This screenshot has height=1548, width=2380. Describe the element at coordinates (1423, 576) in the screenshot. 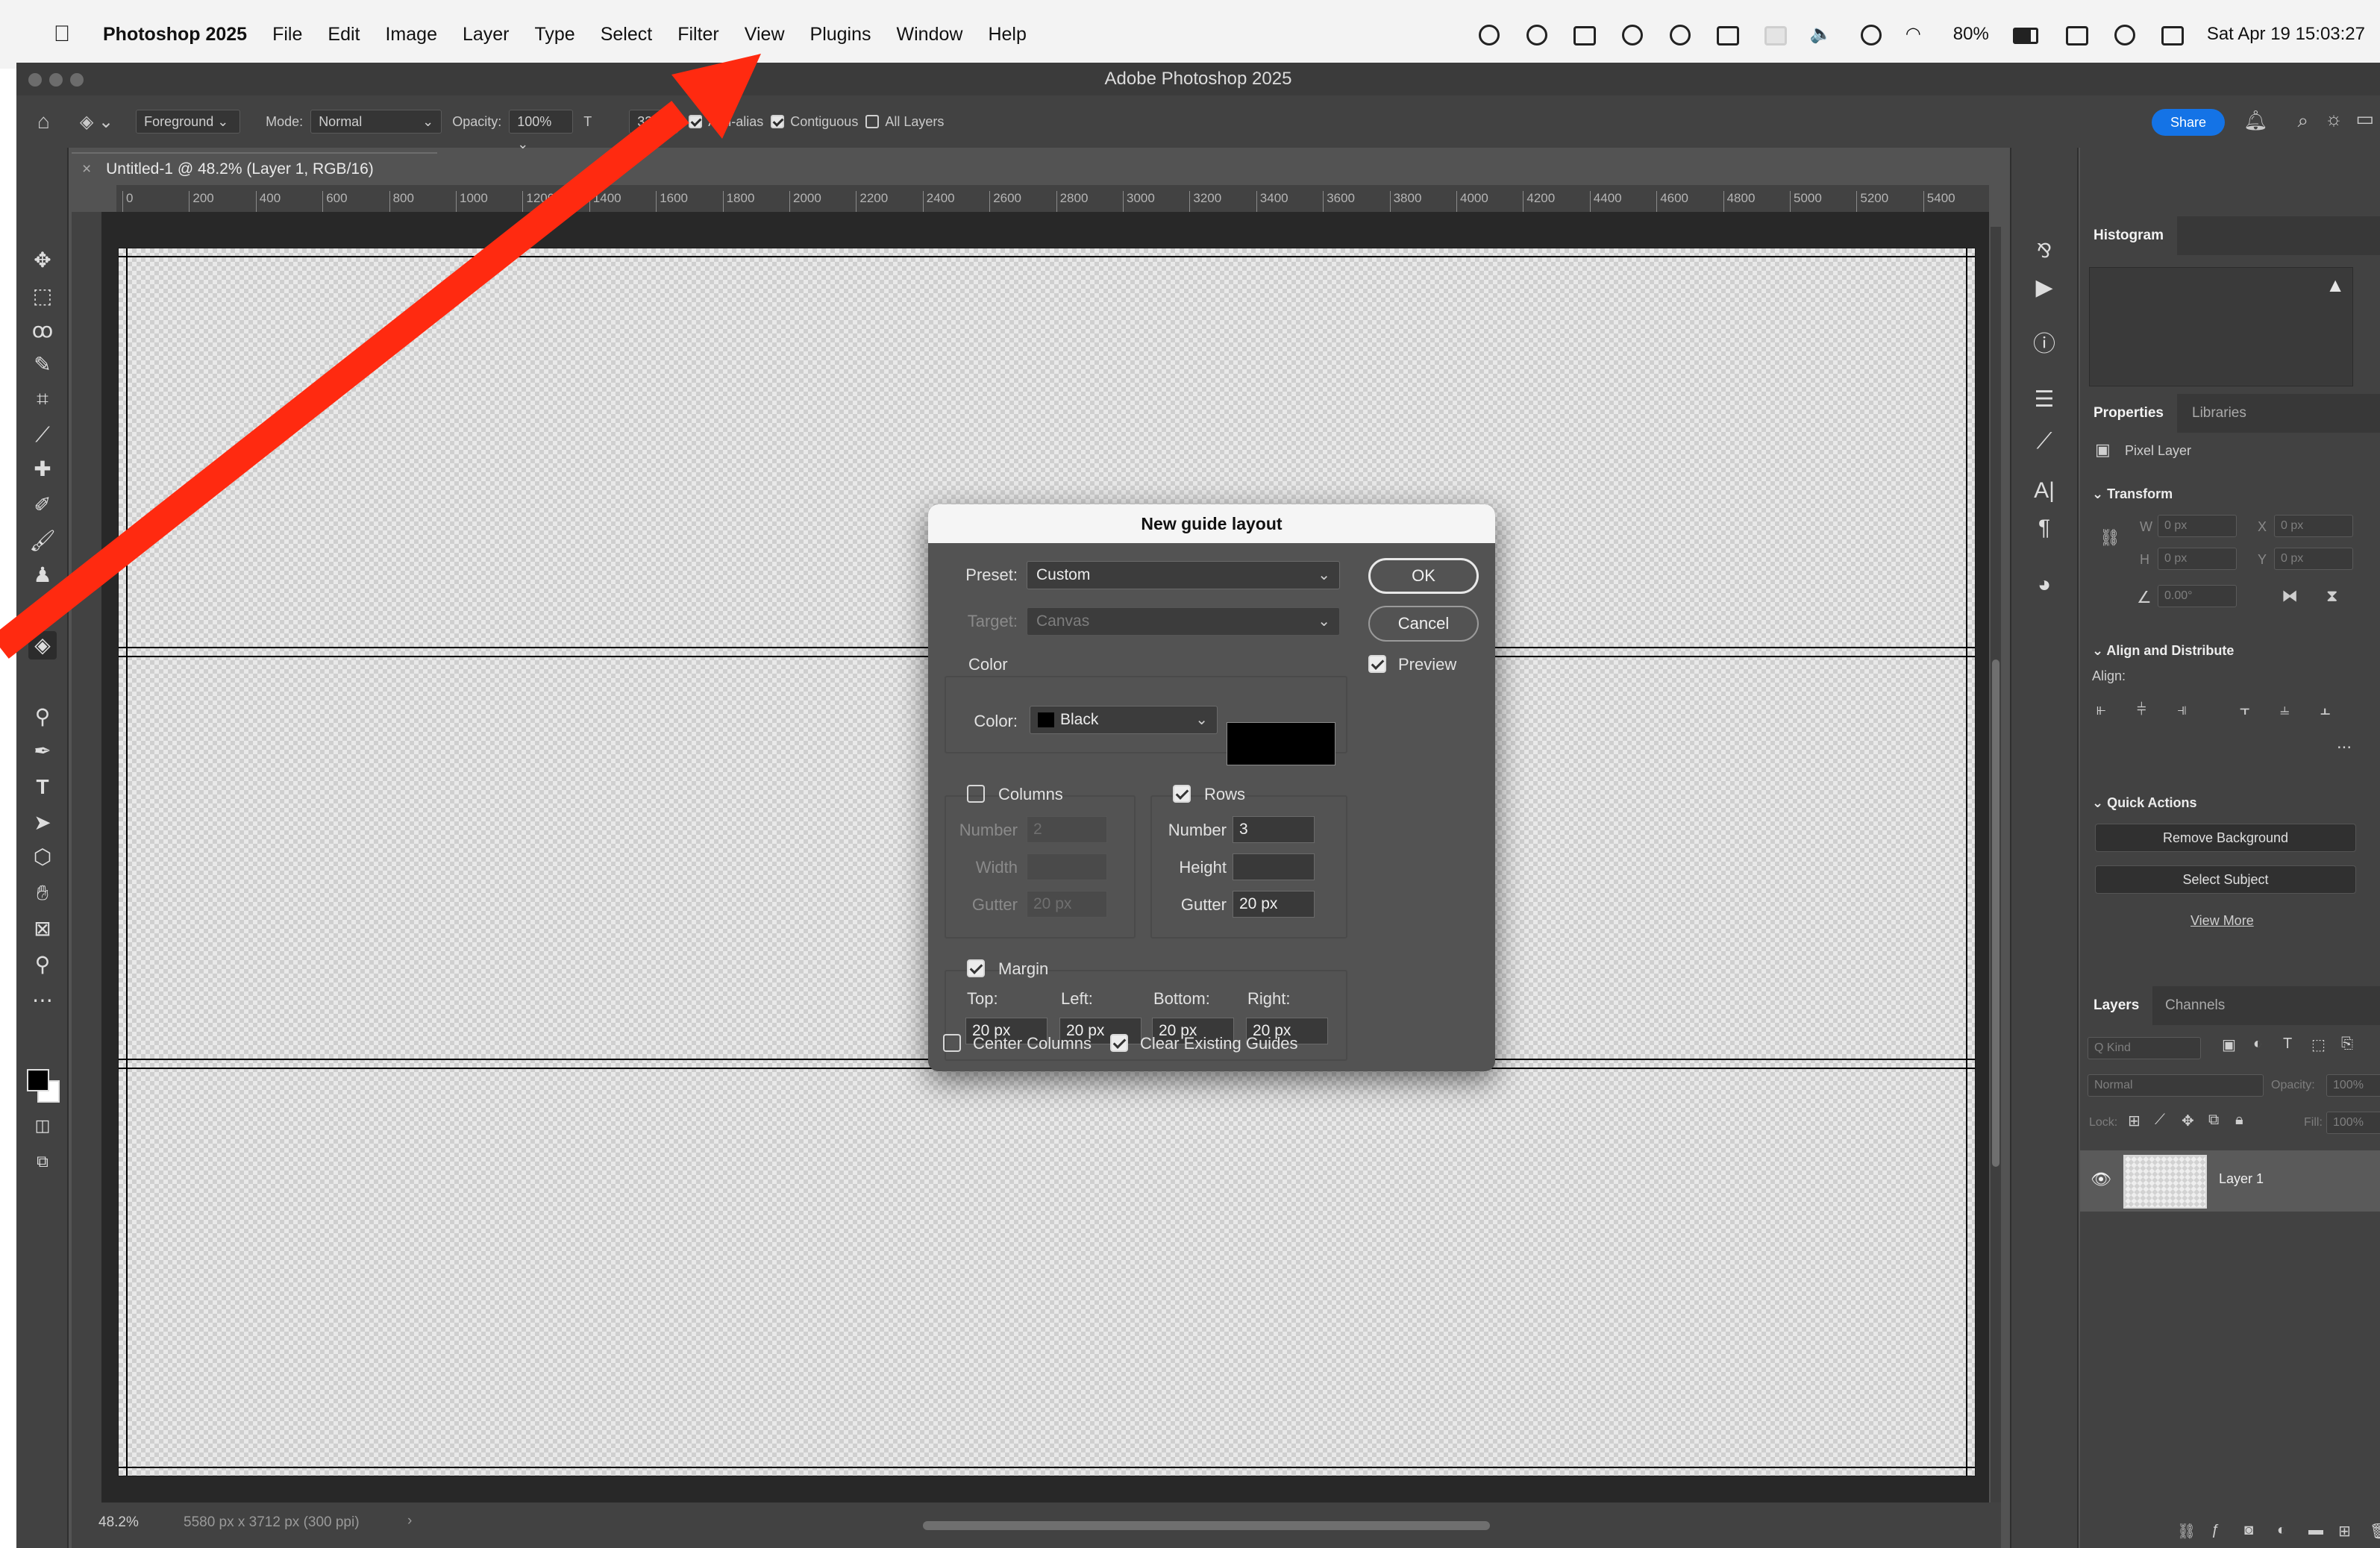

I see `ok-button: OK` at that location.